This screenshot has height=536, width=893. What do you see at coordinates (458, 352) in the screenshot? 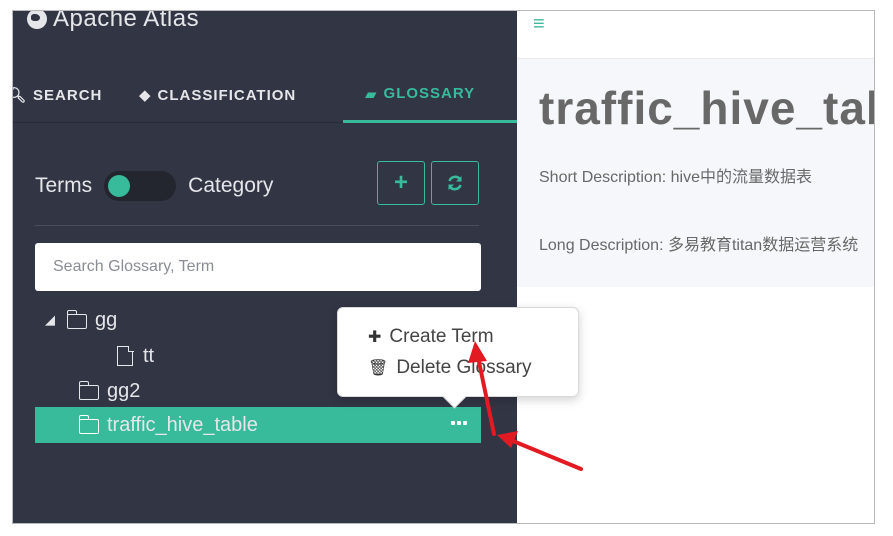
I see `context-menu: ✚ Create Term 🗑︎ Delete Glossary` at bounding box center [458, 352].